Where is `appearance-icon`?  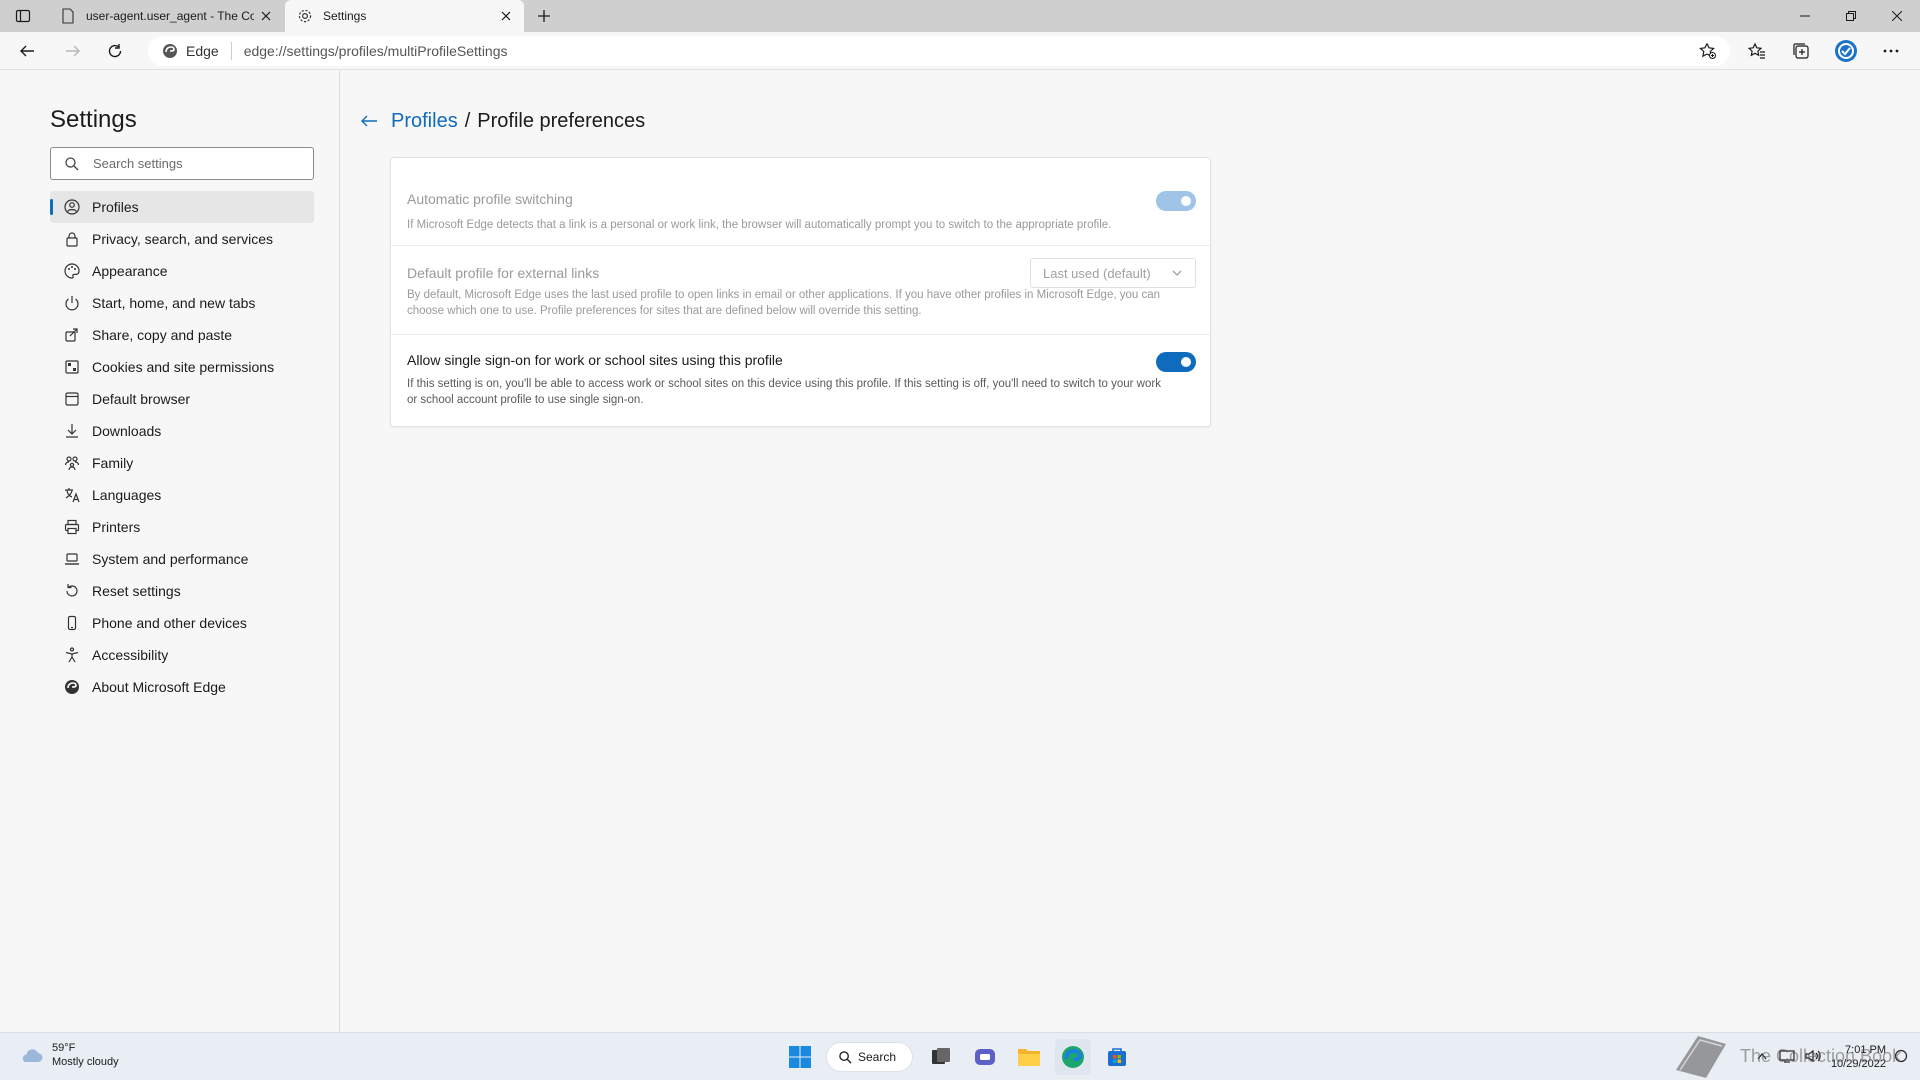
appearance-icon is located at coordinates (72, 271).